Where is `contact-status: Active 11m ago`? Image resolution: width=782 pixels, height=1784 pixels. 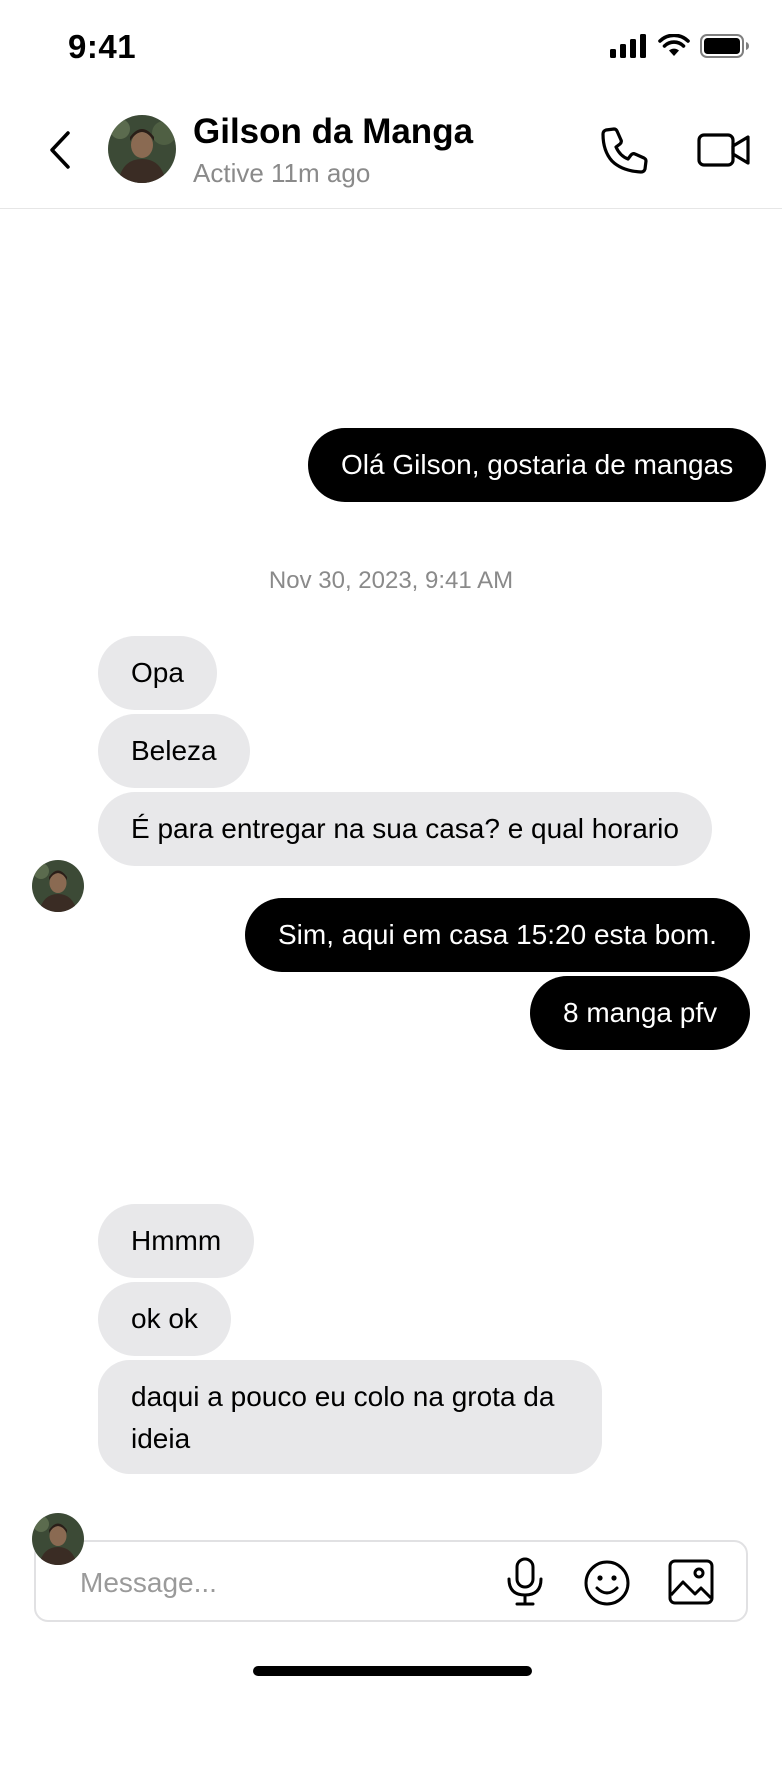 contact-status: Active 11m ago is located at coordinates (282, 173).